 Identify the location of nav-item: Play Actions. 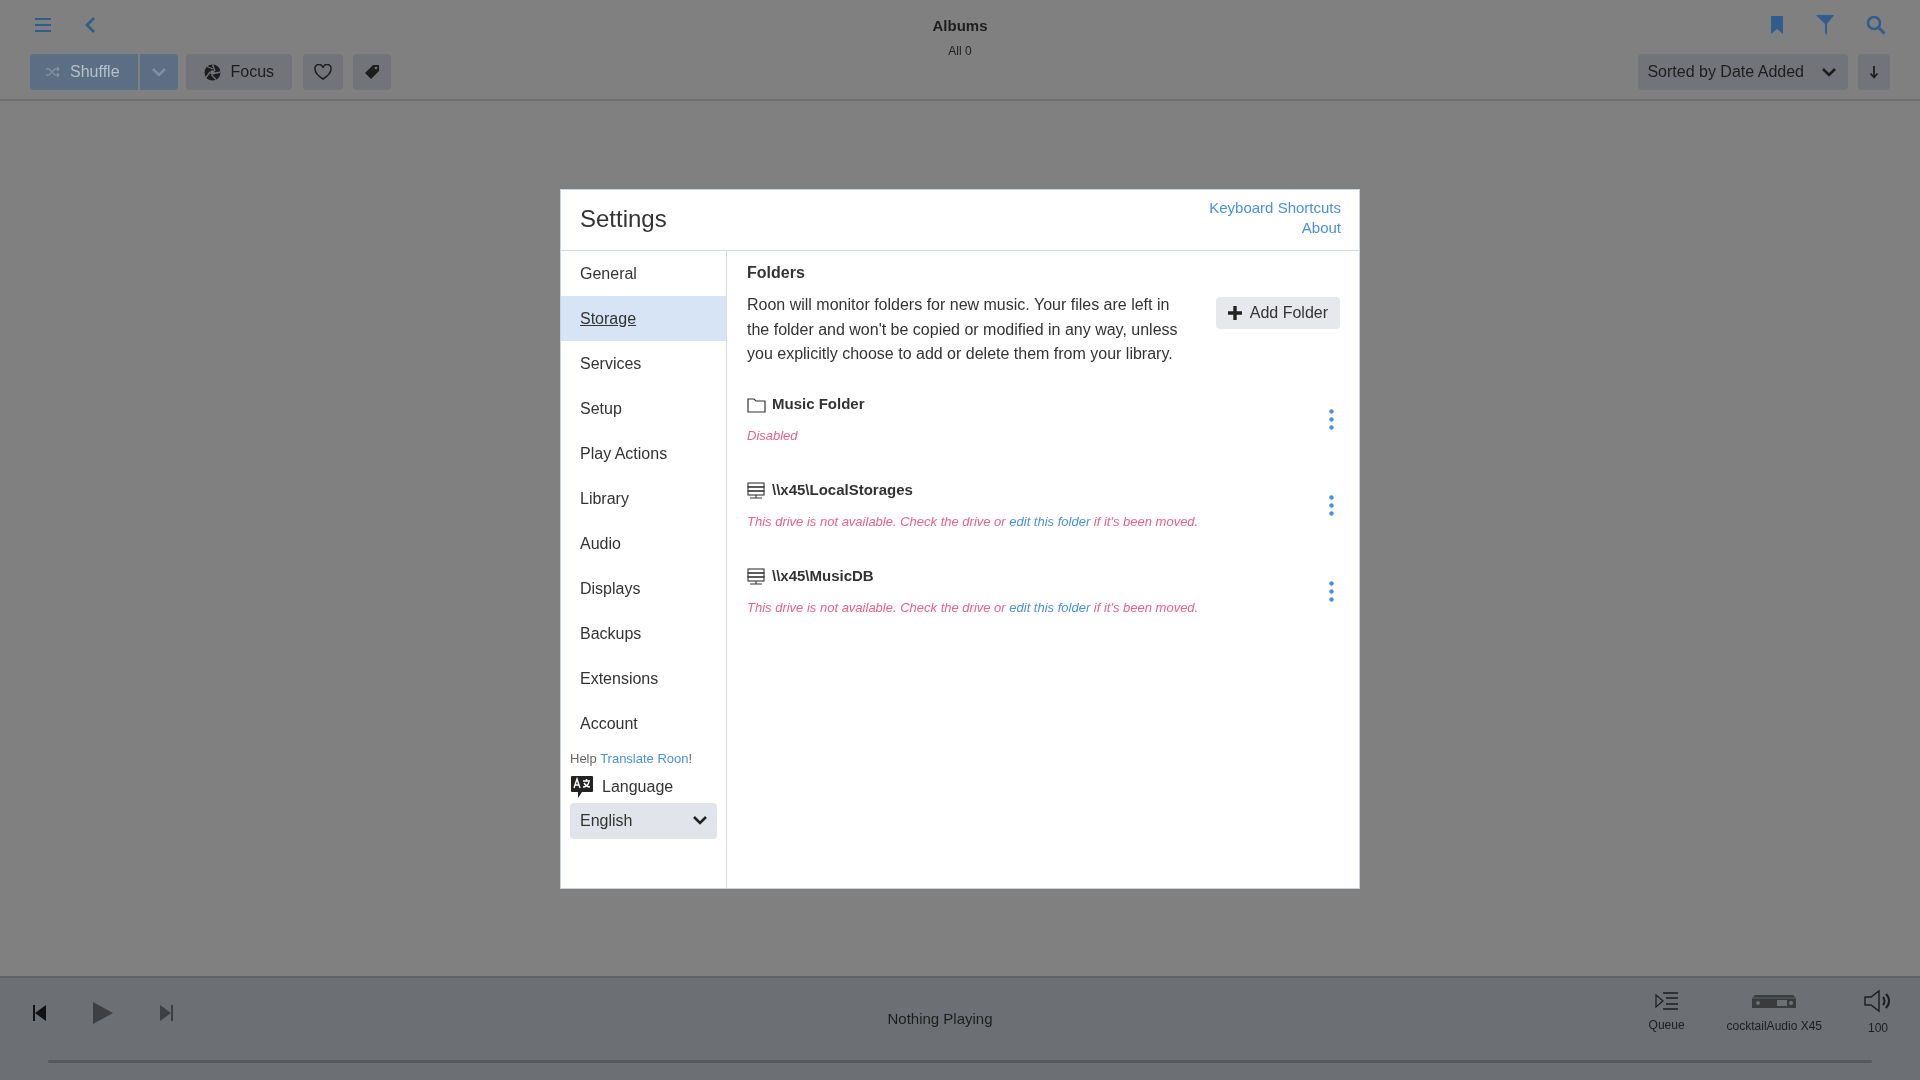
(643, 453).